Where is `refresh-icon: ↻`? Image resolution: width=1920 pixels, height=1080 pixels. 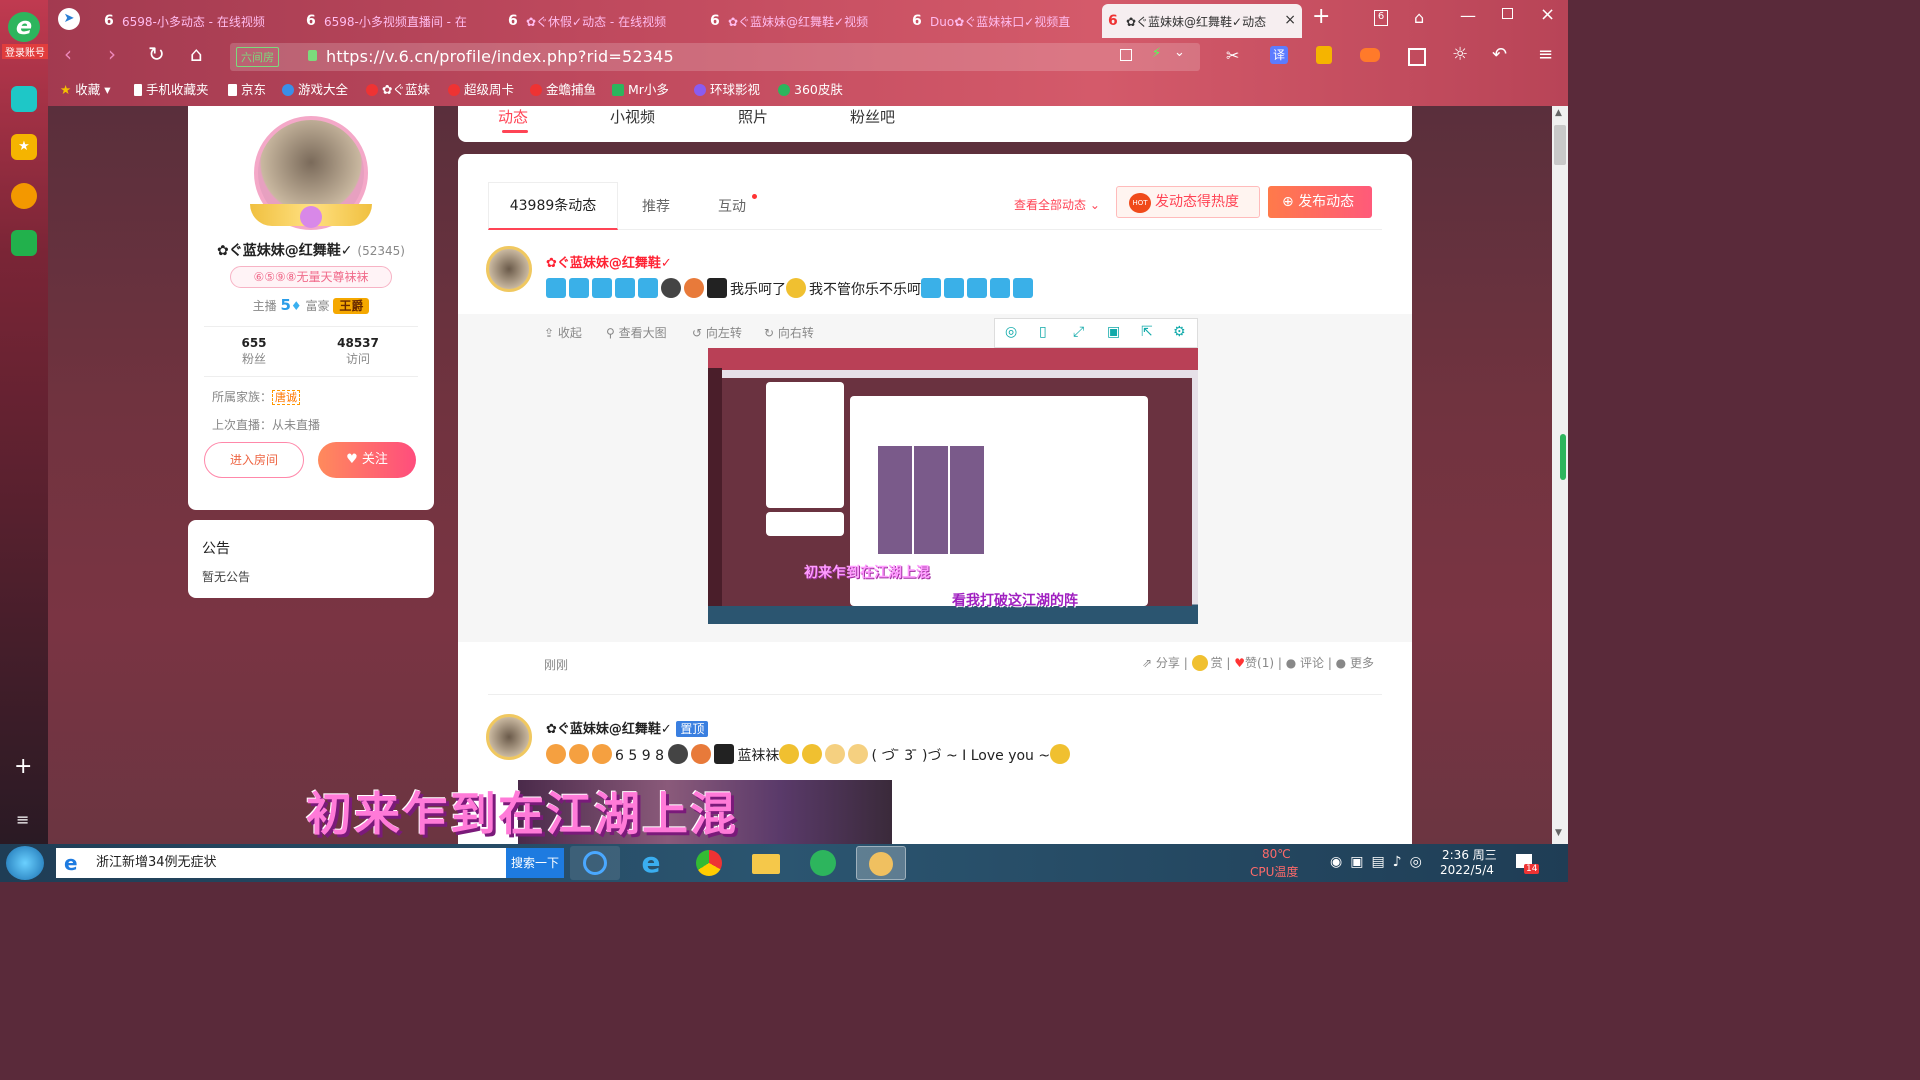
refresh-icon: ↻ is located at coordinates (156, 54).